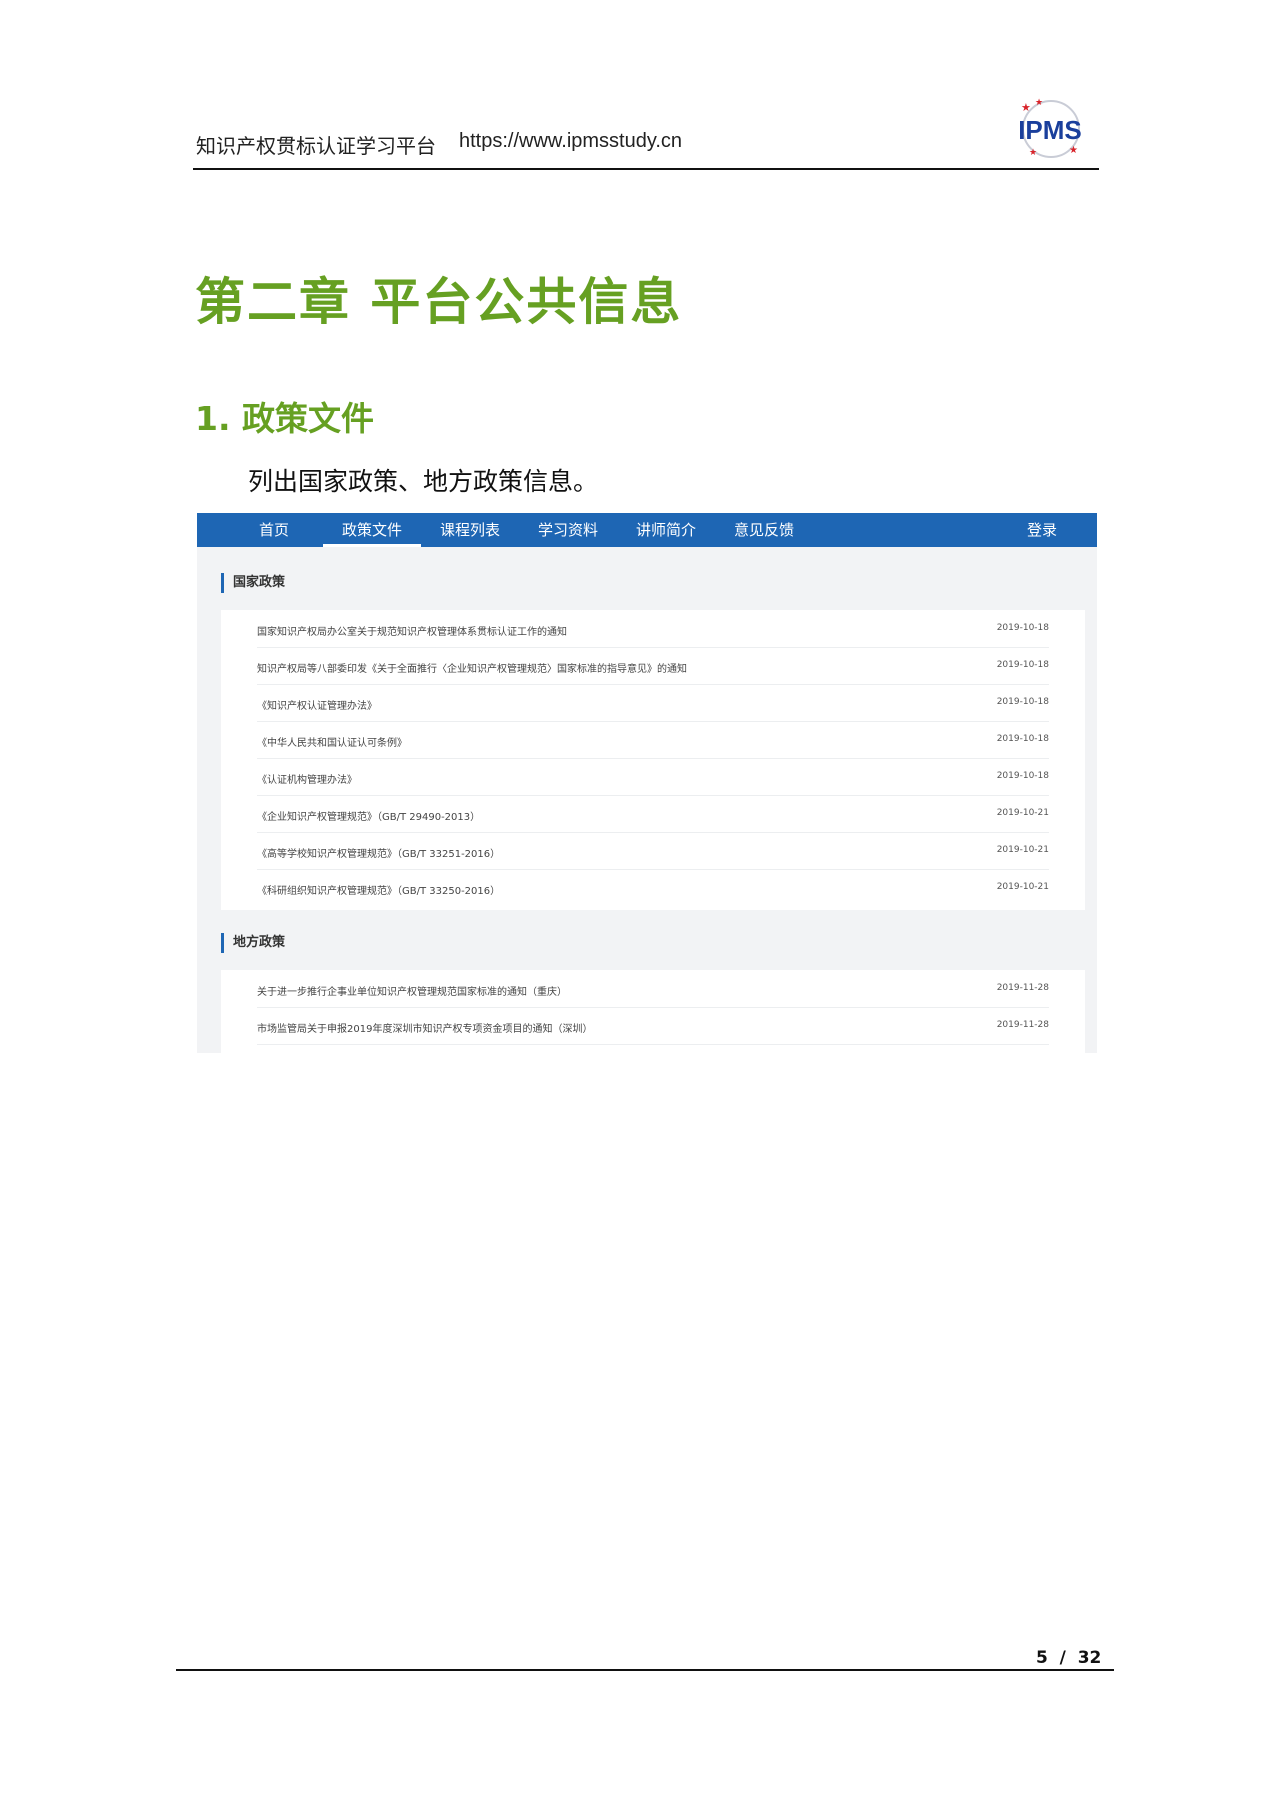 Image resolution: width=1280 pixels, height=1811 pixels. What do you see at coordinates (274, 530) in the screenshot?
I see `nav-item-home: 首页` at bounding box center [274, 530].